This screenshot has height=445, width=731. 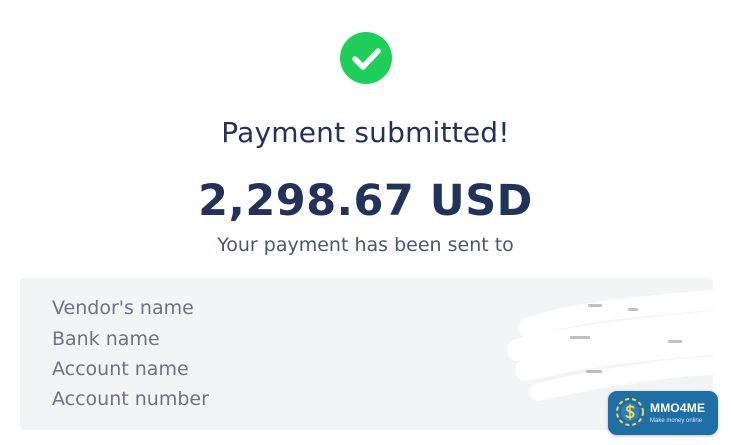 What do you see at coordinates (365, 132) in the screenshot?
I see `page-title: Payment submitted!` at bounding box center [365, 132].